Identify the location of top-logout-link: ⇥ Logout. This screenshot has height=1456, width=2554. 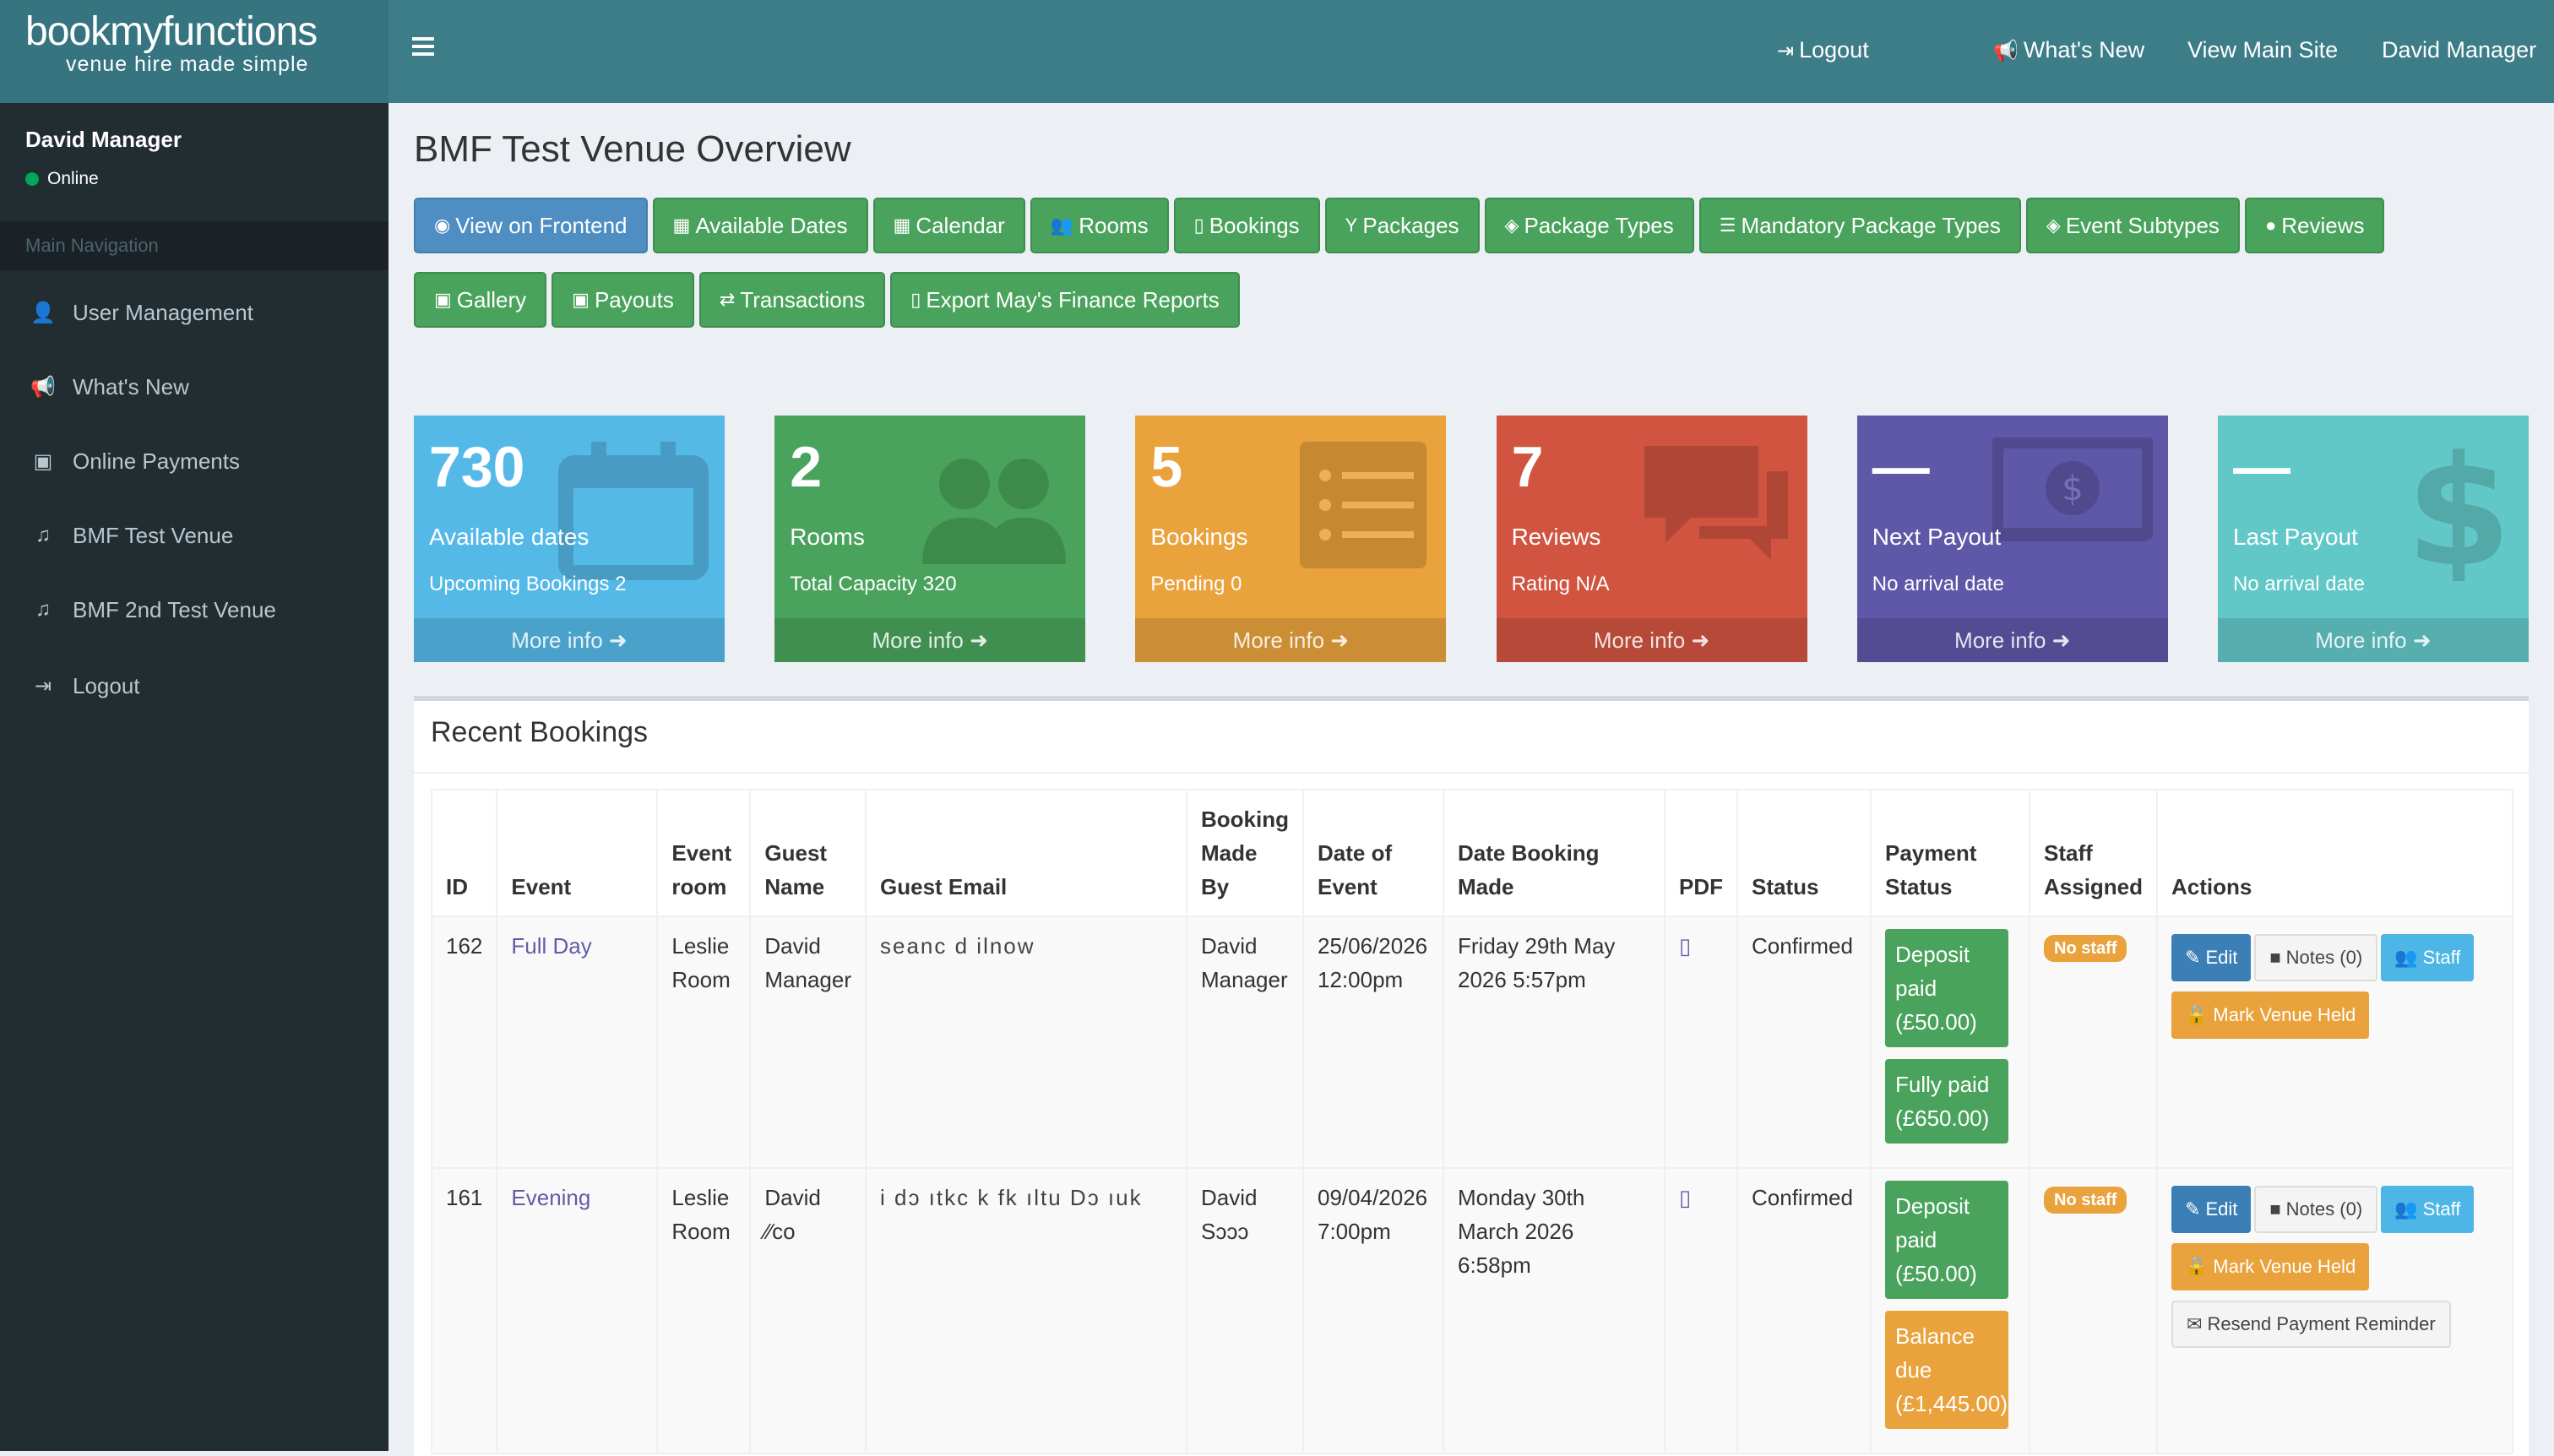
(1823, 50).